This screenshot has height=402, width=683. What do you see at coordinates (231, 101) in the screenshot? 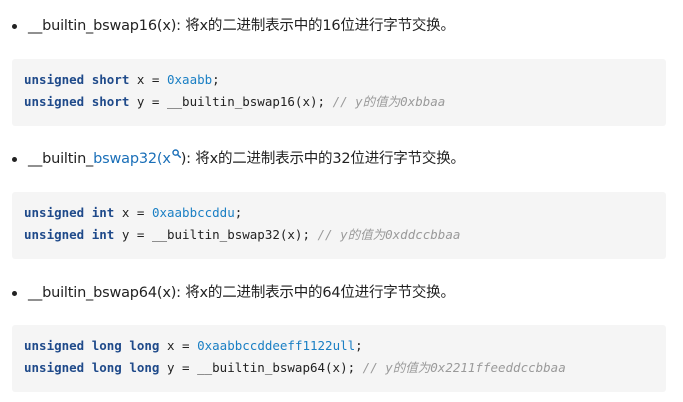
I see `code-text: y = __builtin_bswap16(x);` at bounding box center [231, 101].